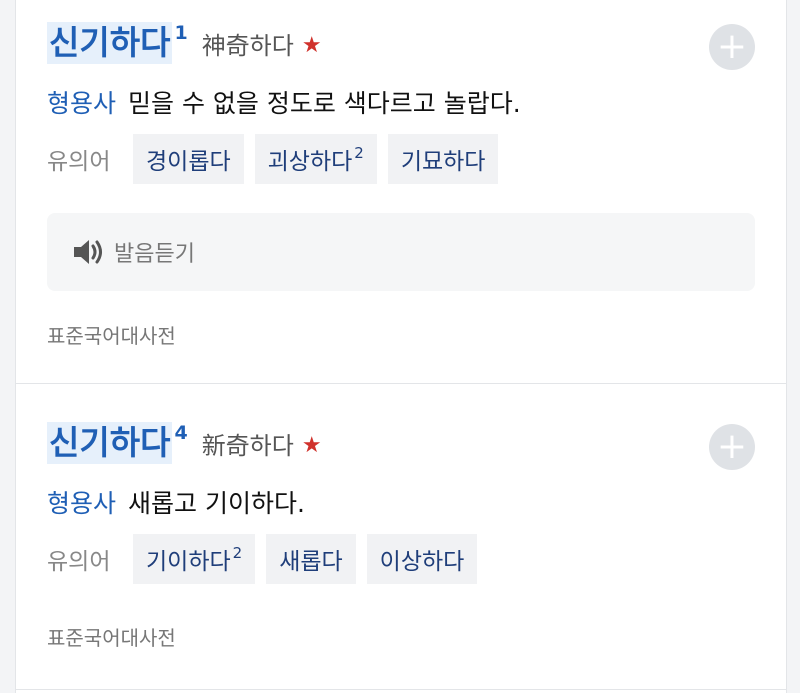 This screenshot has height=693, width=800. I want to click on synonym-chip: 경이롭다, so click(188, 159).